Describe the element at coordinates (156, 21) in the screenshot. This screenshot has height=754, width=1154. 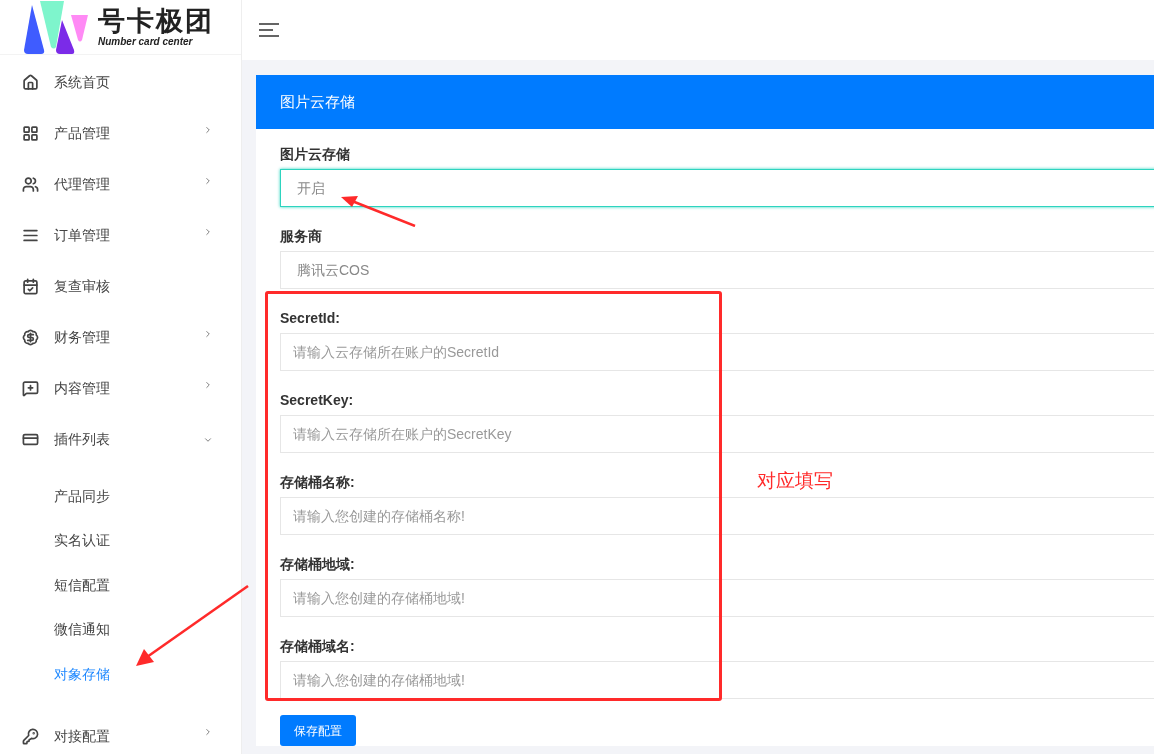
I see `logo-title: 号卡极团` at that location.